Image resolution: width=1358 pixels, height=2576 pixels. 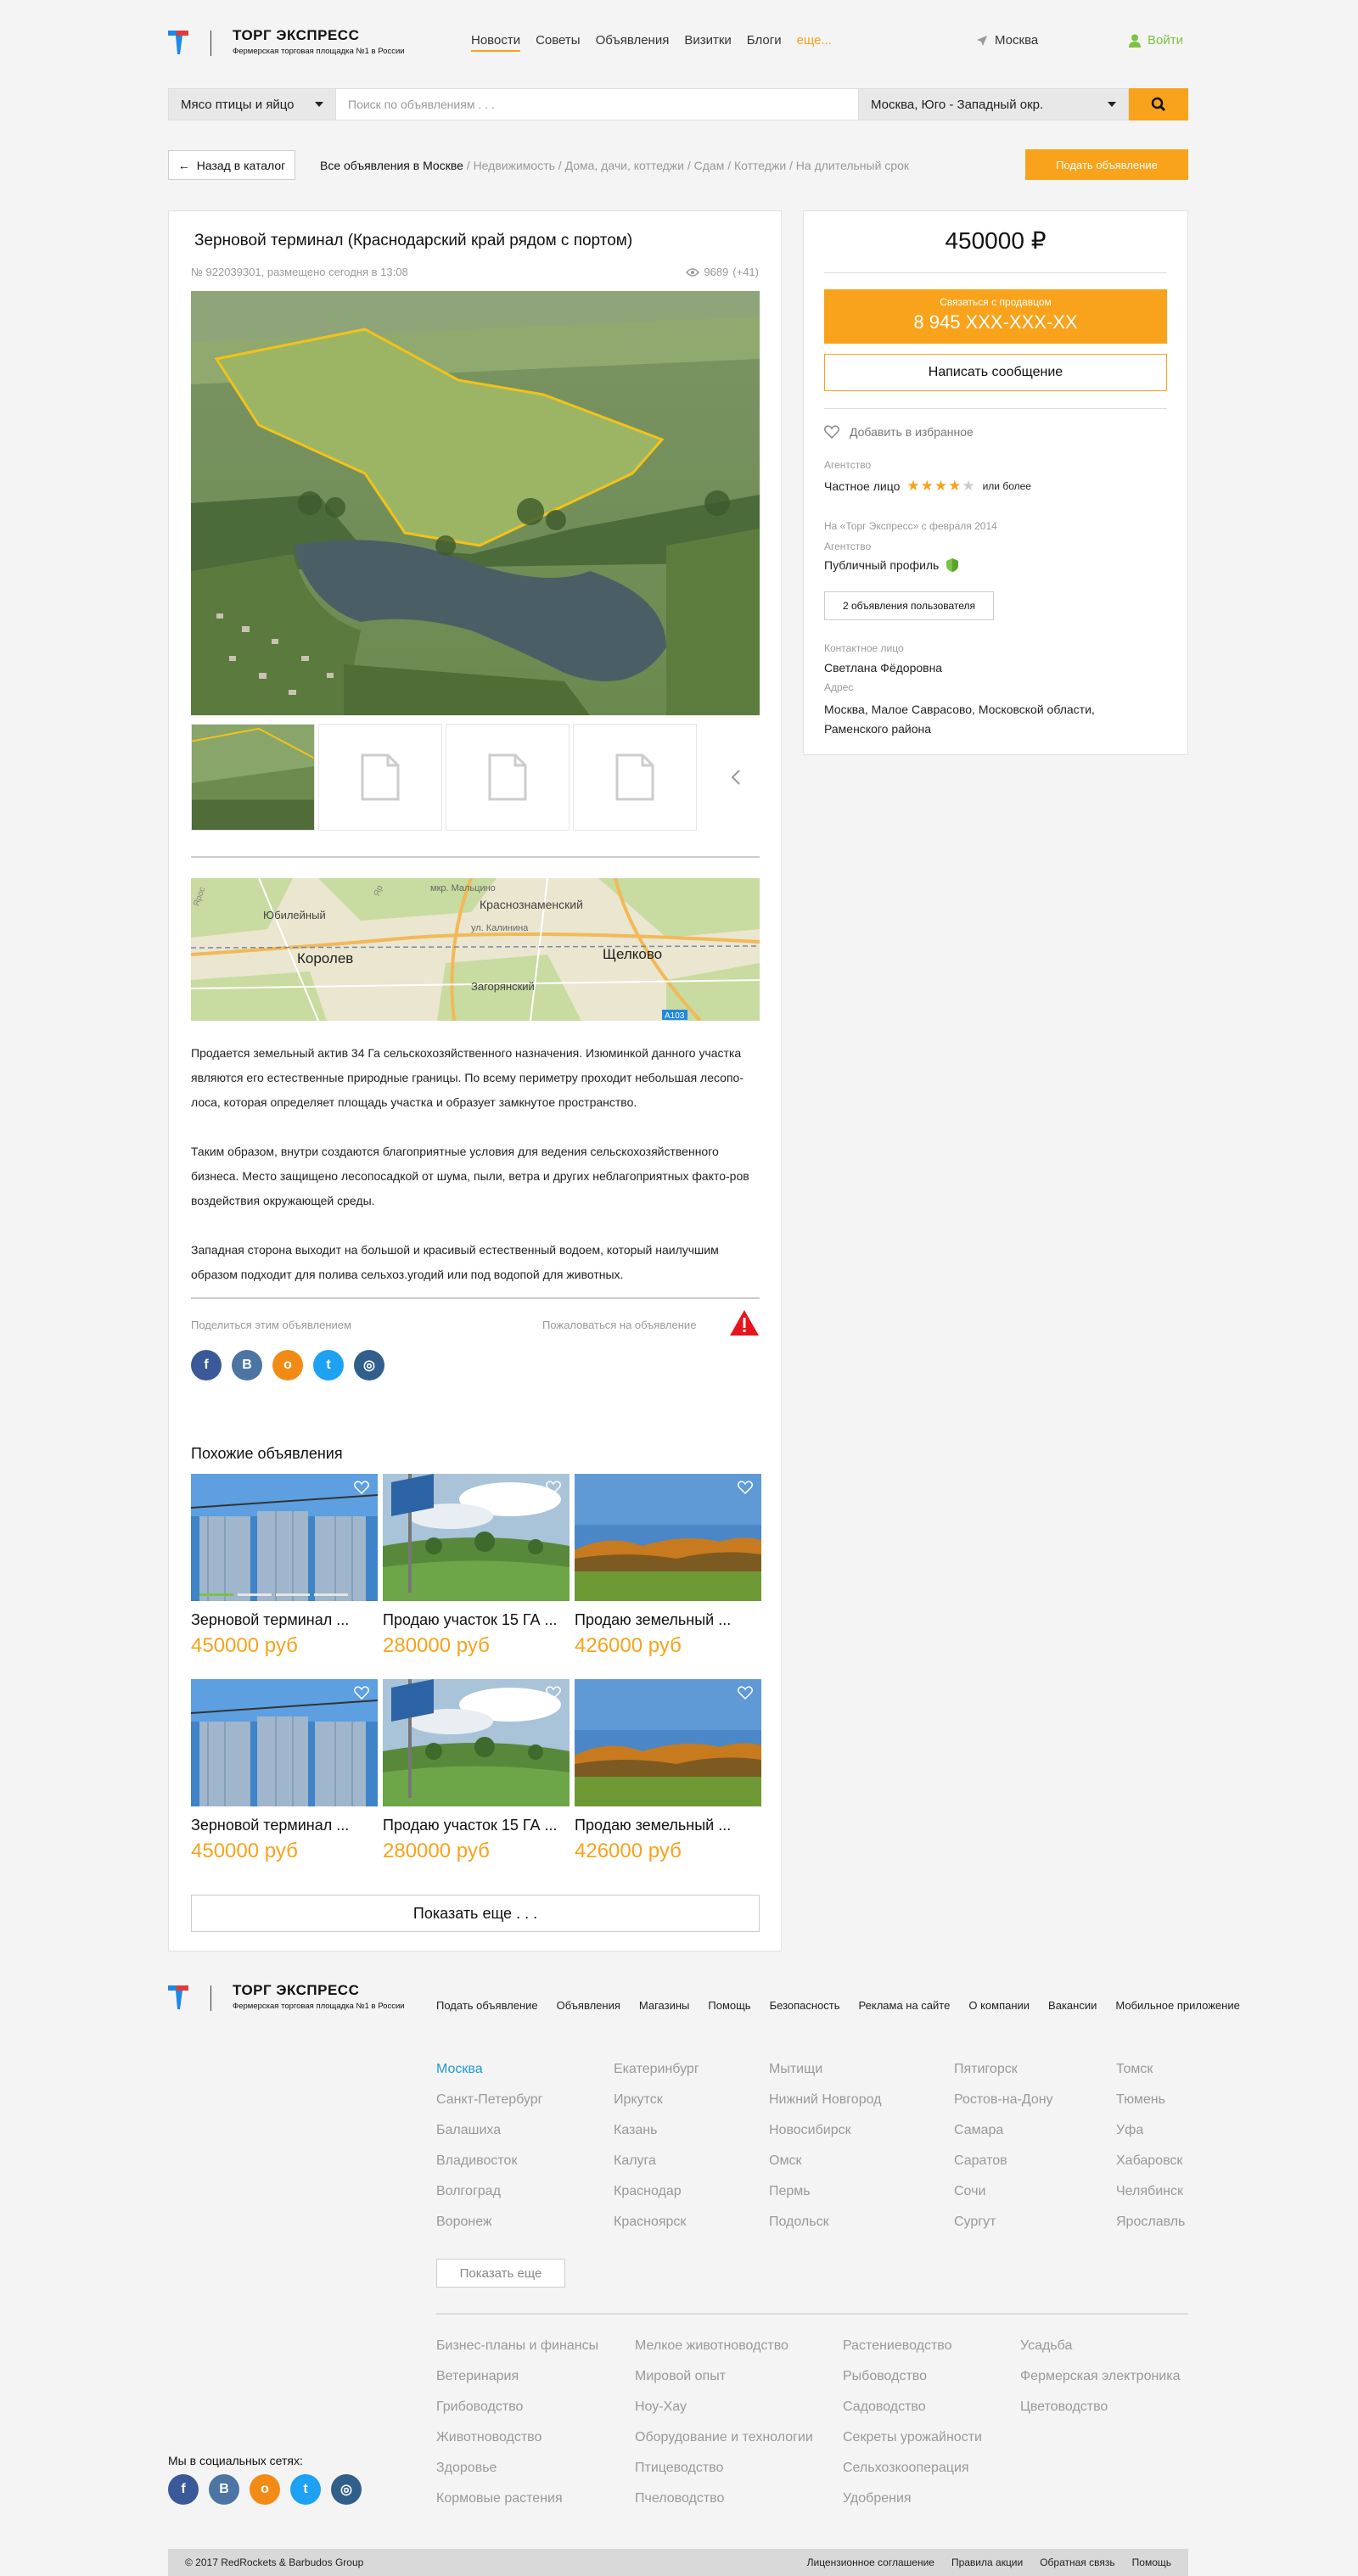 What do you see at coordinates (1007, 41) in the screenshot?
I see `city-selector: Москва` at bounding box center [1007, 41].